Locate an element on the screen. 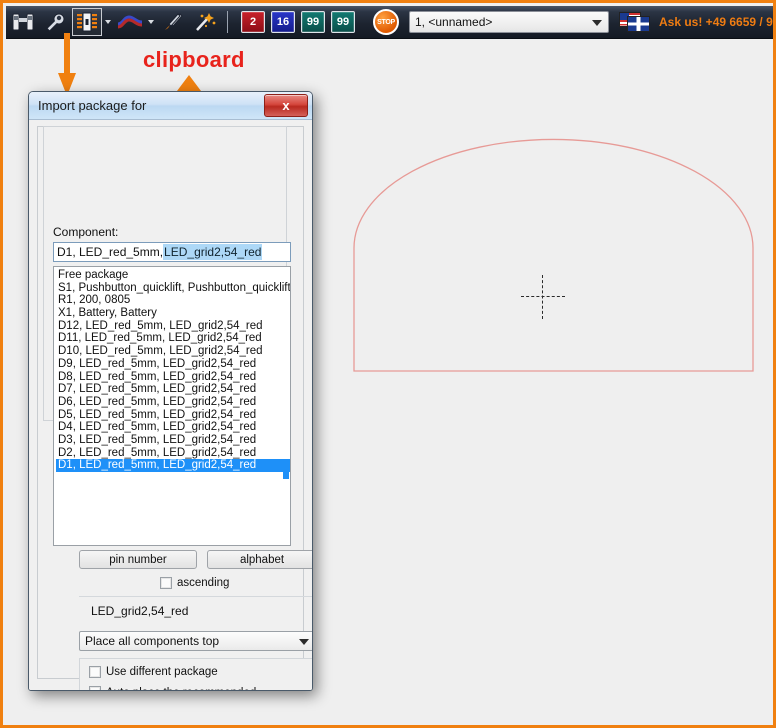 The image size is (776, 728). divider is located at coordinates (195, 596).